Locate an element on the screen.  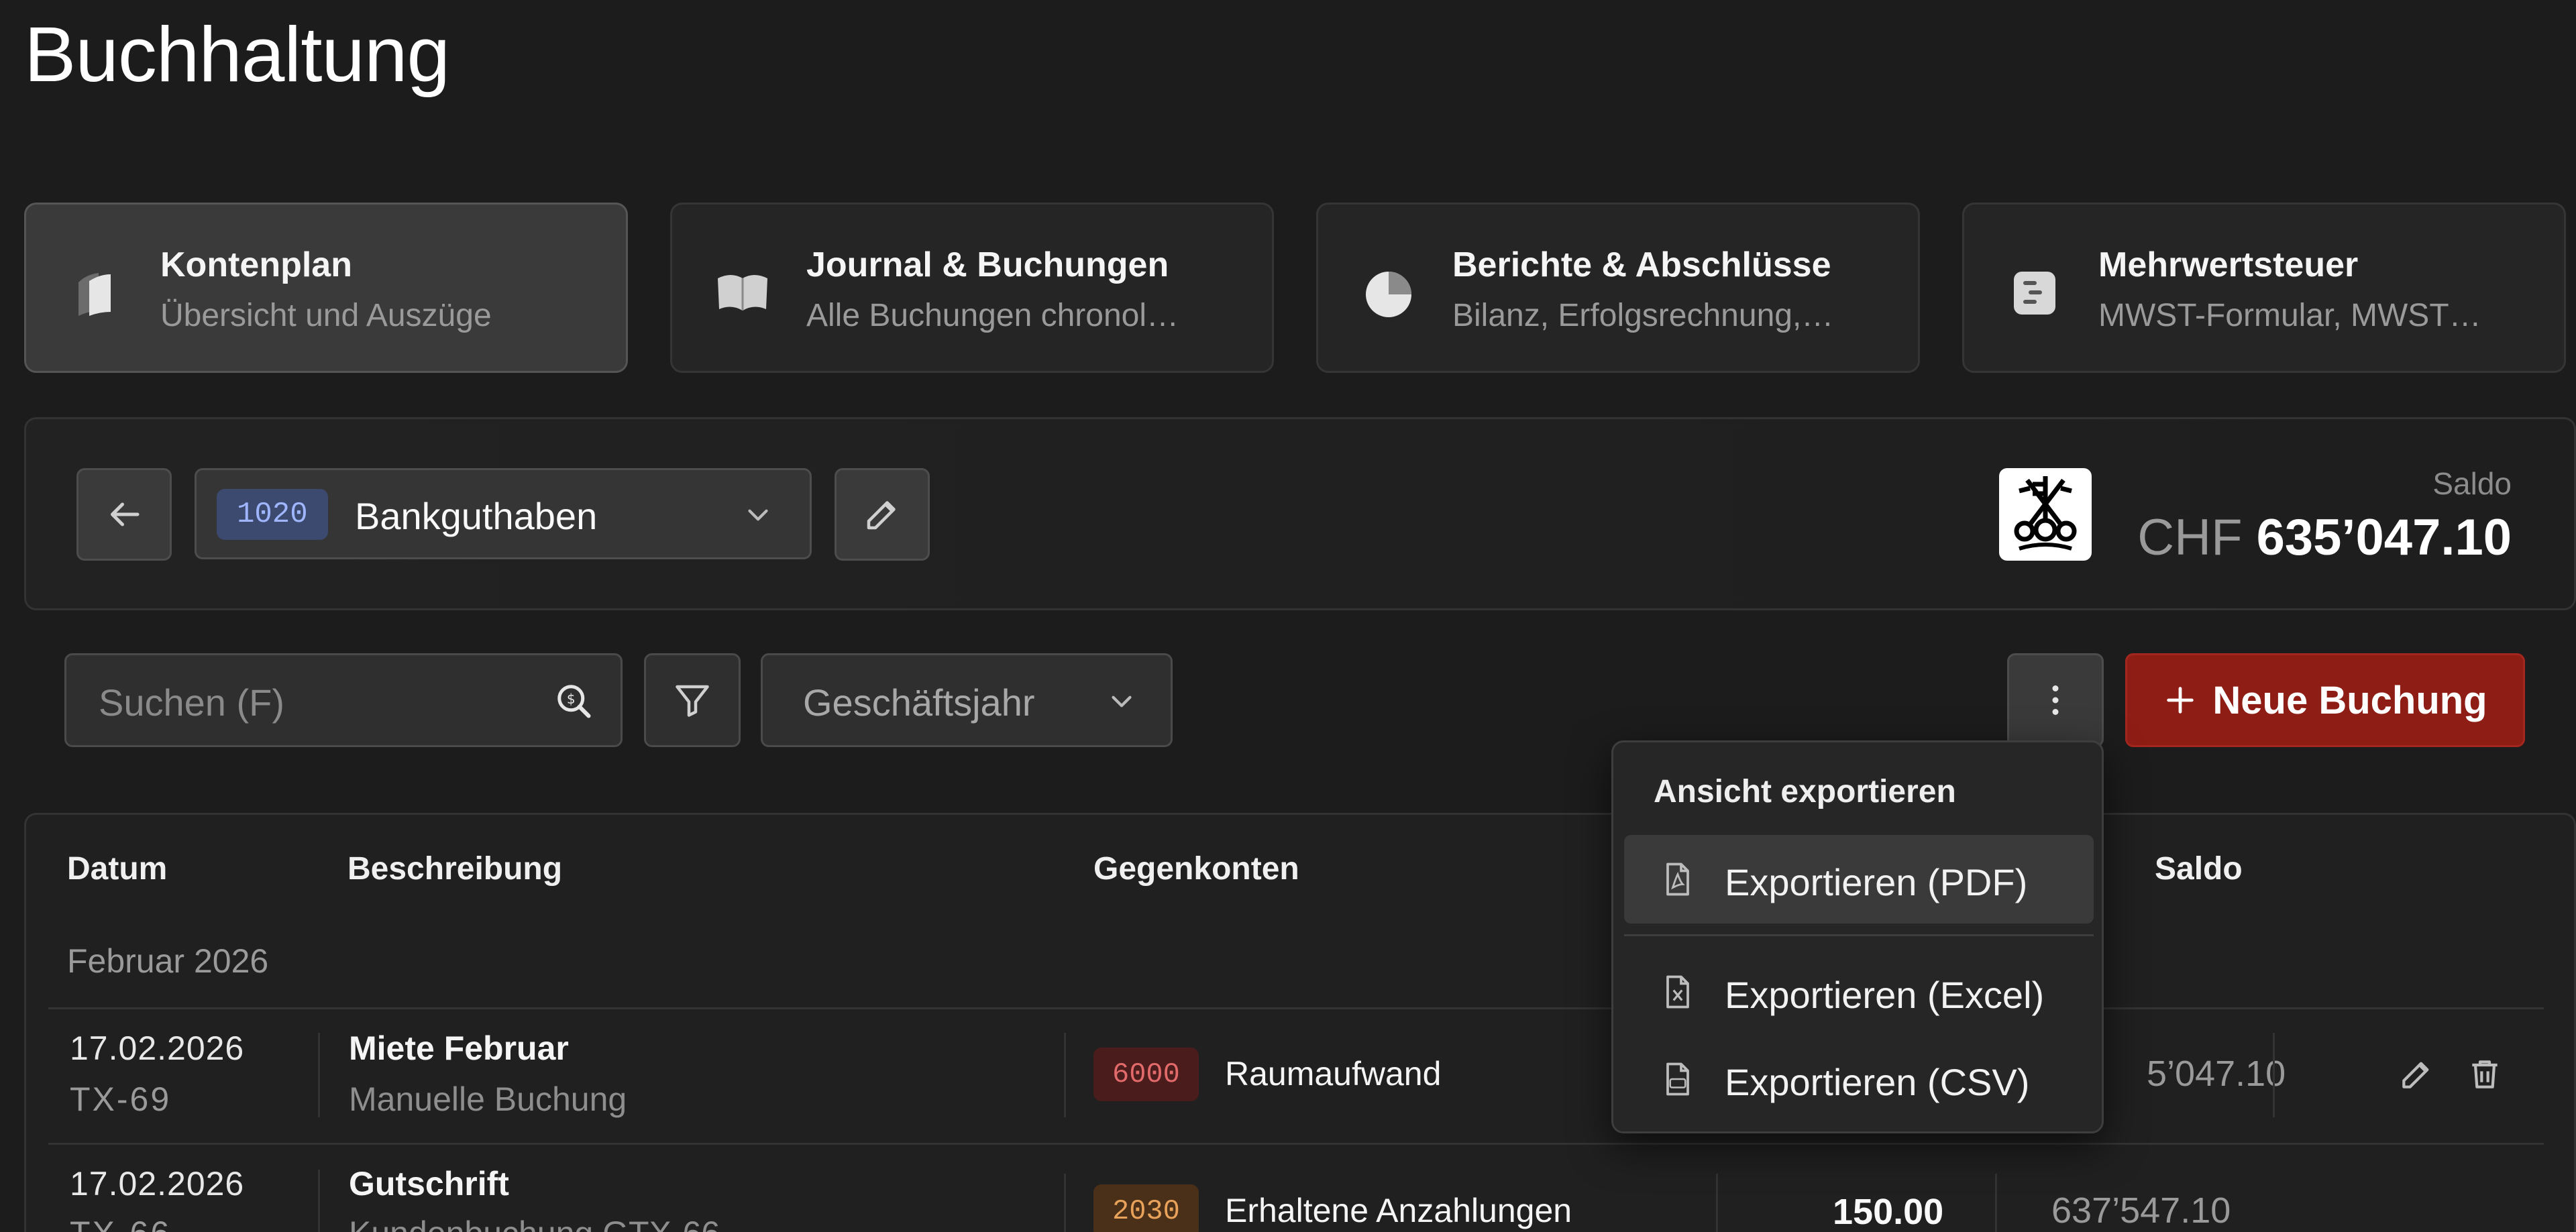
back-button is located at coordinates (124, 514).